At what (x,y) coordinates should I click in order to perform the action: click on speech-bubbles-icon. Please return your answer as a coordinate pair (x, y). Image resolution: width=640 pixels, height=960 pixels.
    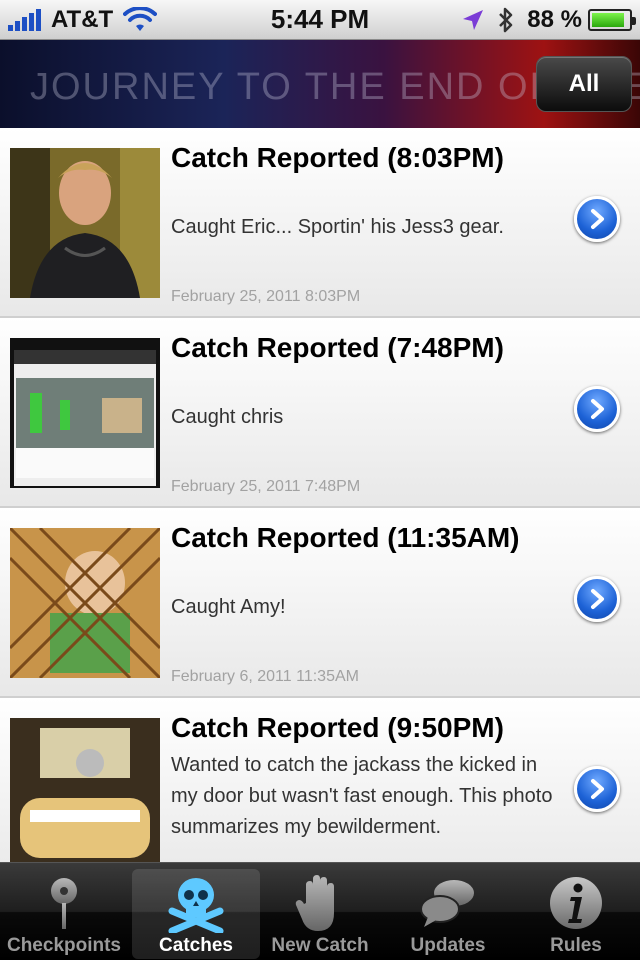
    Looking at the image, I should click on (447, 903).